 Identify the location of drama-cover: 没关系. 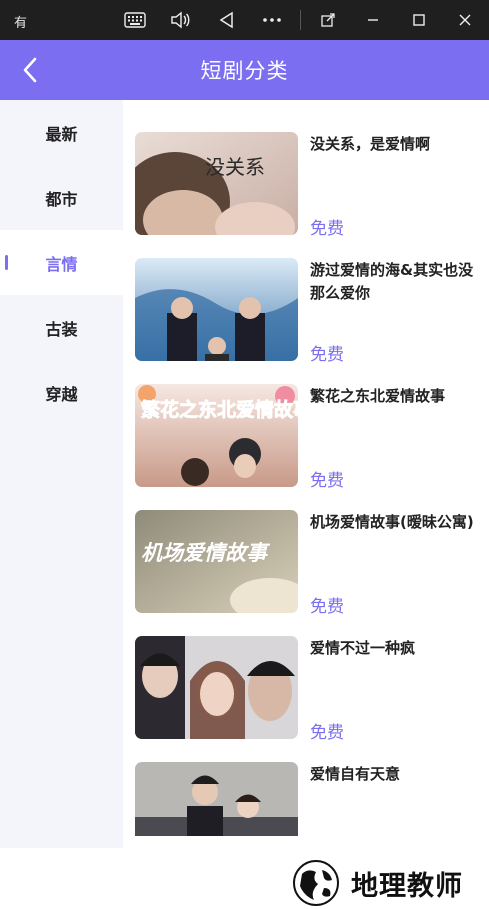
(216, 183).